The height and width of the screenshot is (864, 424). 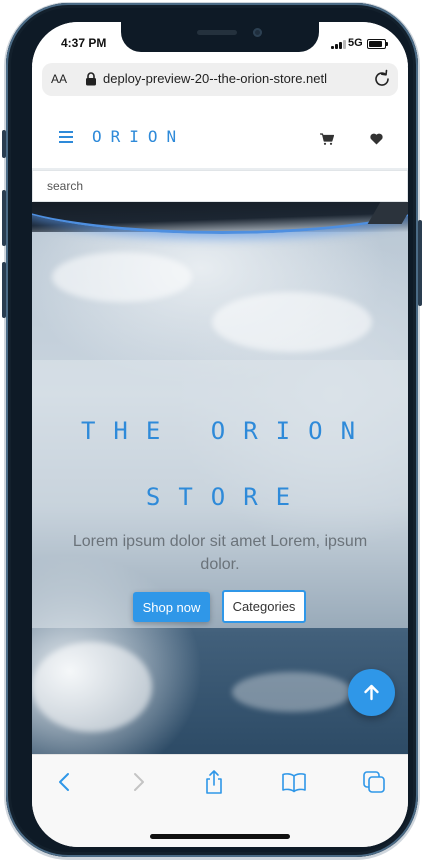 What do you see at coordinates (377, 44) in the screenshot?
I see `battery-icon` at bounding box center [377, 44].